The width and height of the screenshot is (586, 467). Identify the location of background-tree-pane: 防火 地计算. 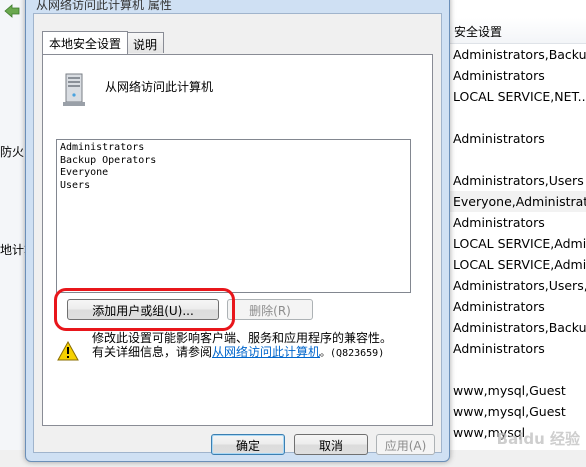
(18, 233).